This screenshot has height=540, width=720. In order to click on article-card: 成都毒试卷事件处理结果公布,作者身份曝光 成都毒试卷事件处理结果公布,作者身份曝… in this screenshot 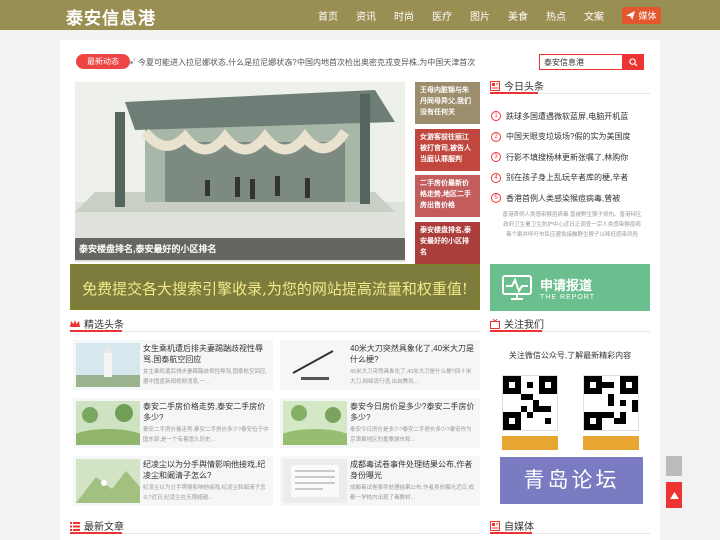, I will do `click(380, 481)`.